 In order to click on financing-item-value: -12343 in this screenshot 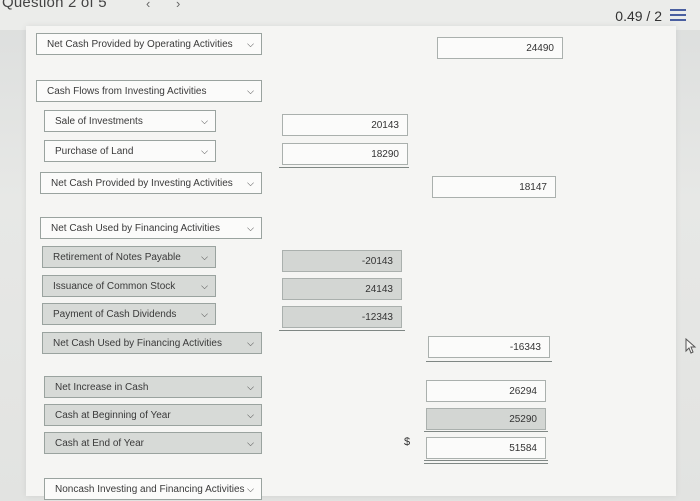, I will do `click(377, 317)`.